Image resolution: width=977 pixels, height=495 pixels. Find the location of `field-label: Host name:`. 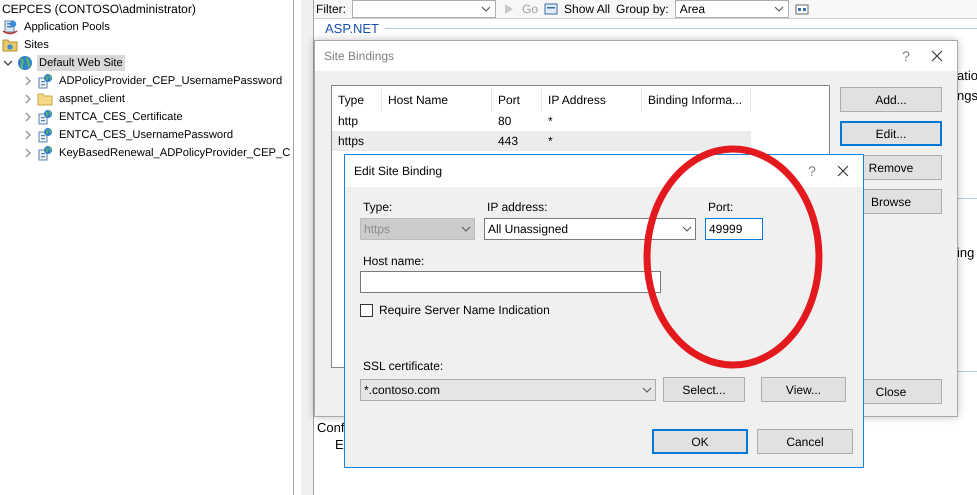

field-label: Host name: is located at coordinates (394, 261).